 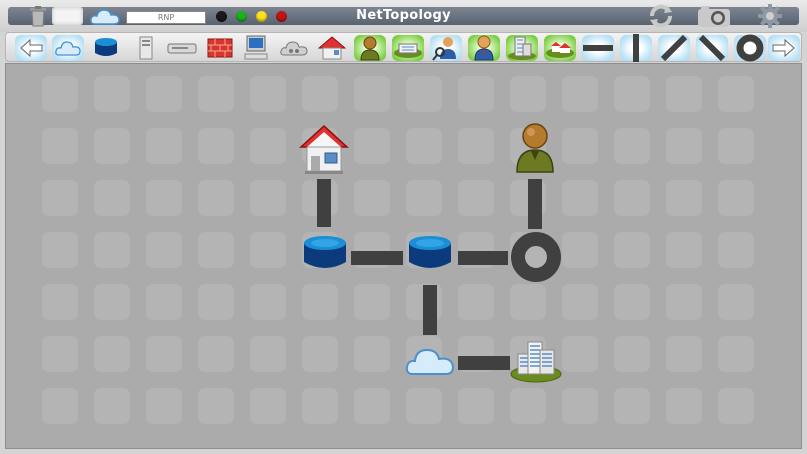 What do you see at coordinates (636, 48) in the screenshot?
I see `tool-link-vertical` at bounding box center [636, 48].